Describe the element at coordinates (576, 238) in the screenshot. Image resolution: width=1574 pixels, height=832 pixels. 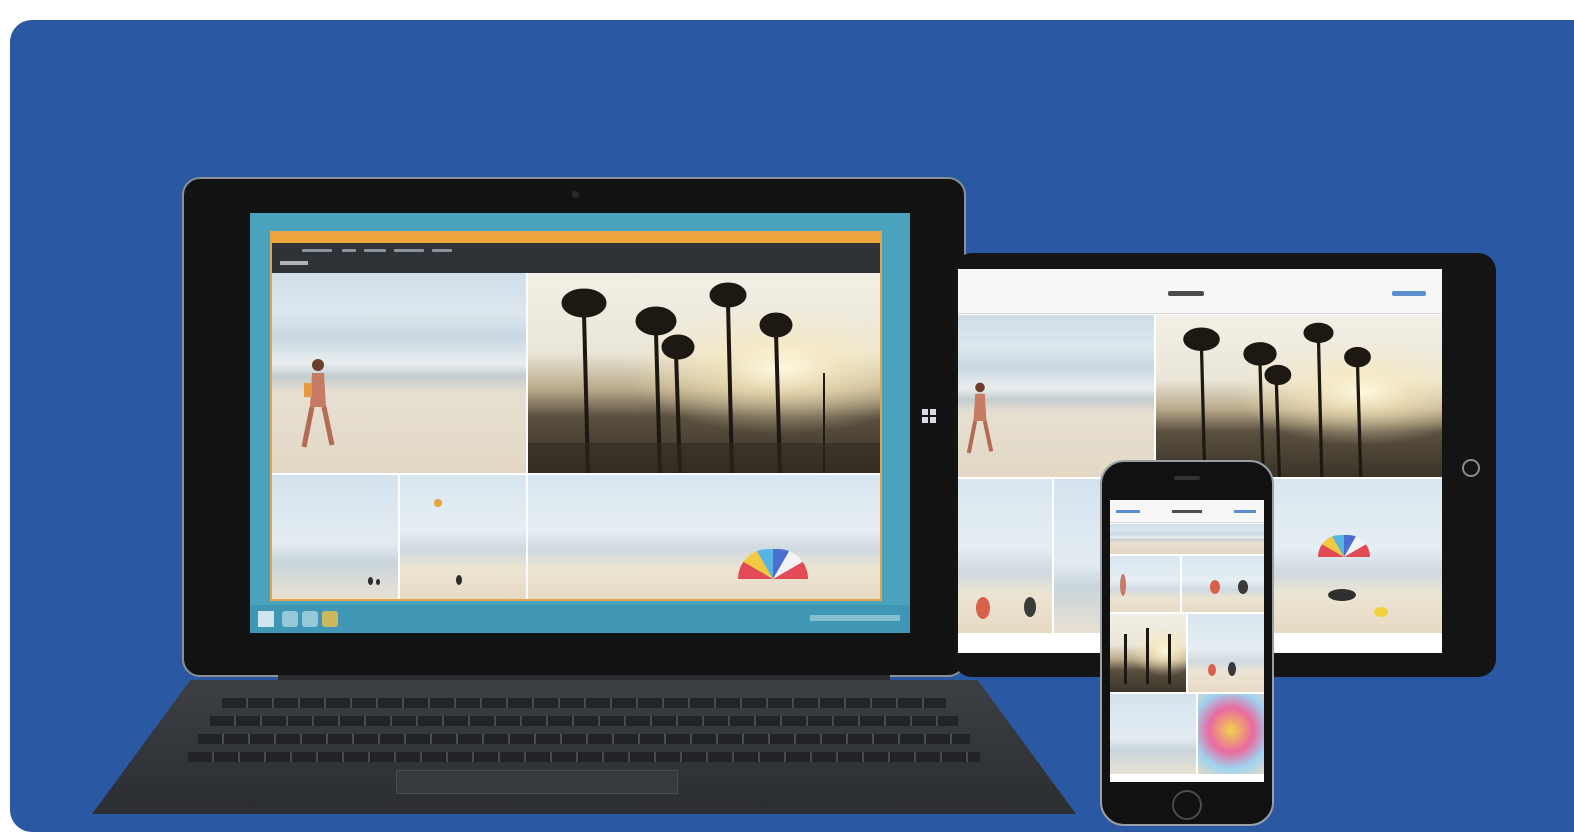
I see `app-titlebar` at that location.